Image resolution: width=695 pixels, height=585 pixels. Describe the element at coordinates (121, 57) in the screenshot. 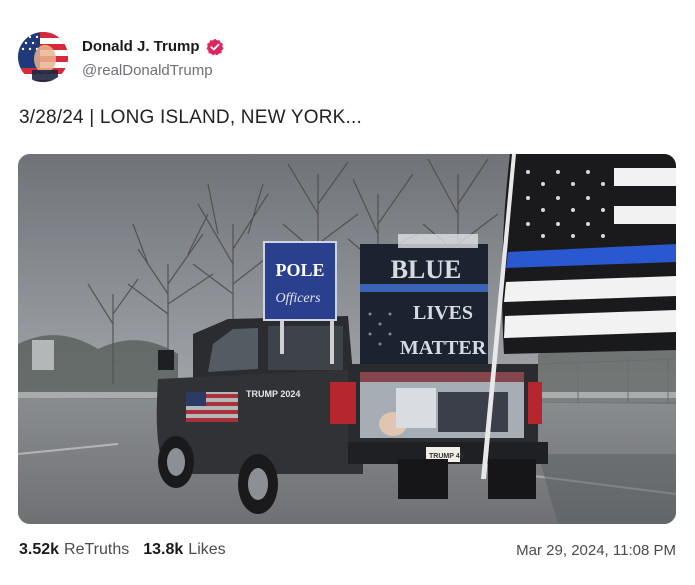

I see `post-header: Donald J. Trump @realDonaldTrump` at that location.